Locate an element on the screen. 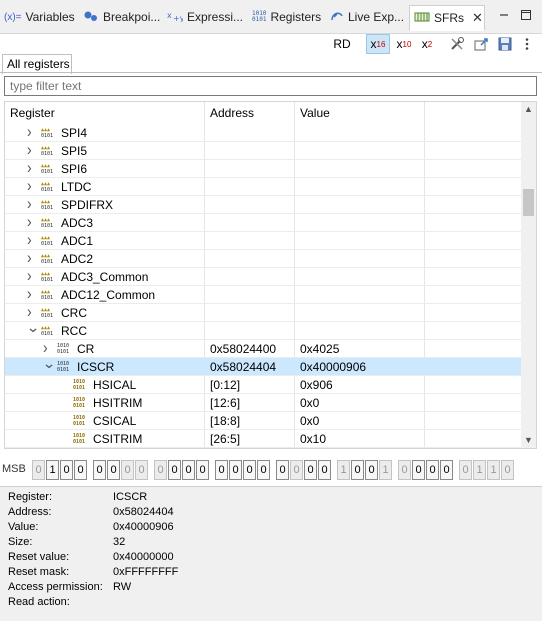 Image resolution: width=542 pixels, height=621 pixels. table-row: › ▲▲▲ 0101 ADC2 is located at coordinates (264, 257).